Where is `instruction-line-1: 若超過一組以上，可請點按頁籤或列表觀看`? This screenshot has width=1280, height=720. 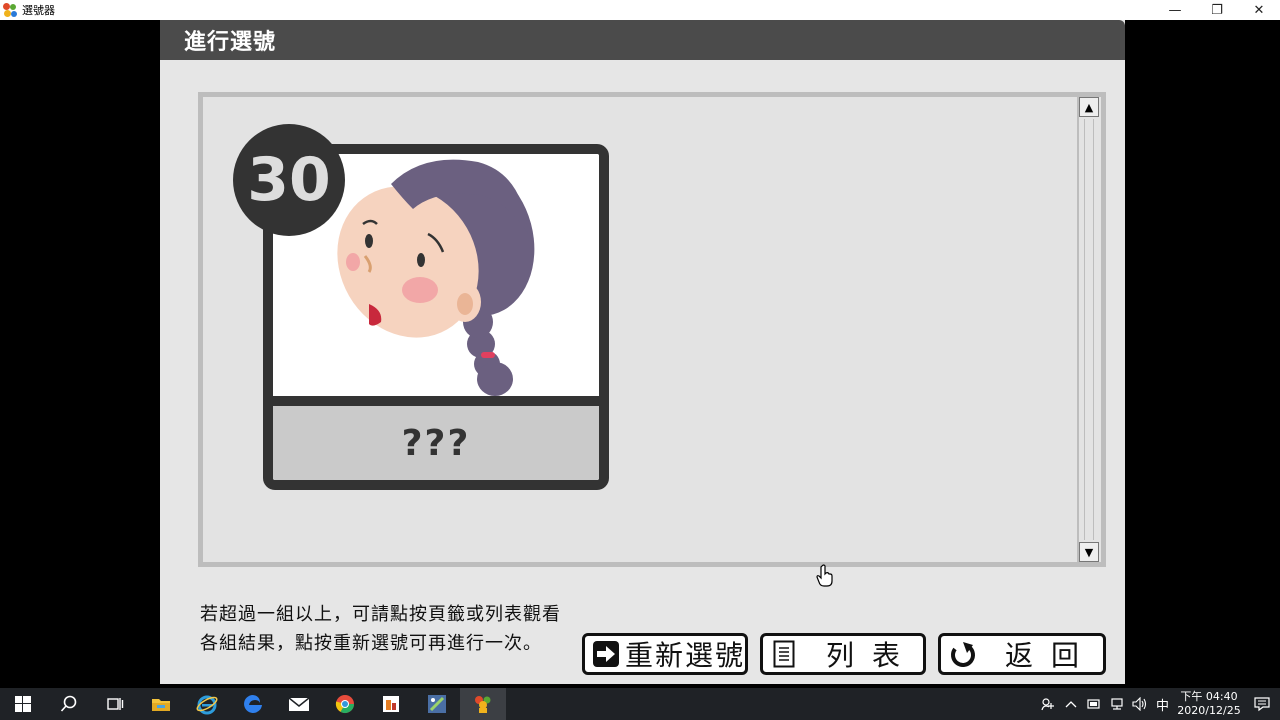 instruction-line-1: 若超過一組以上，可請點按頁籤或列表觀看 is located at coordinates (380, 614).